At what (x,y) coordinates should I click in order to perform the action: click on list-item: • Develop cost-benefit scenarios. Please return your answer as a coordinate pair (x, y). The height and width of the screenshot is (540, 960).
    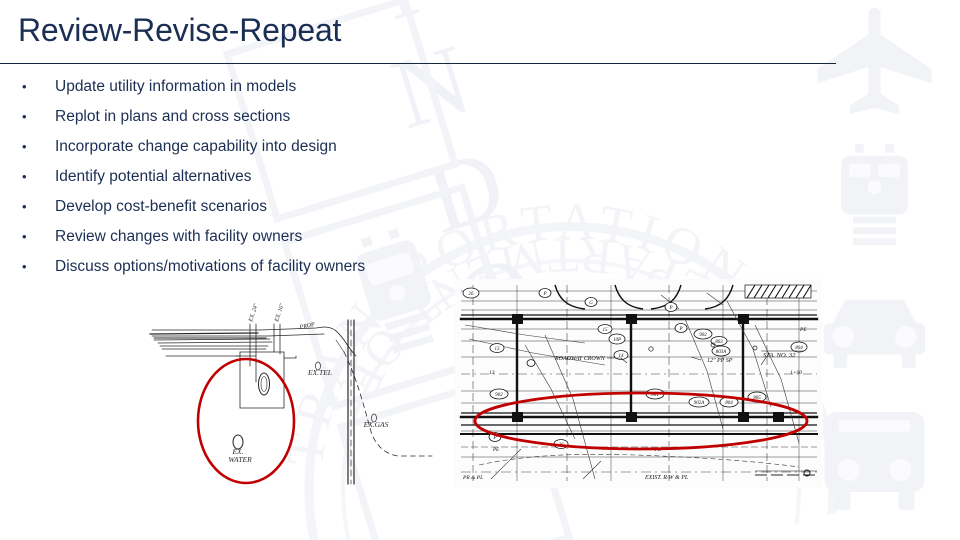
    Looking at the image, I should click on (280, 207).